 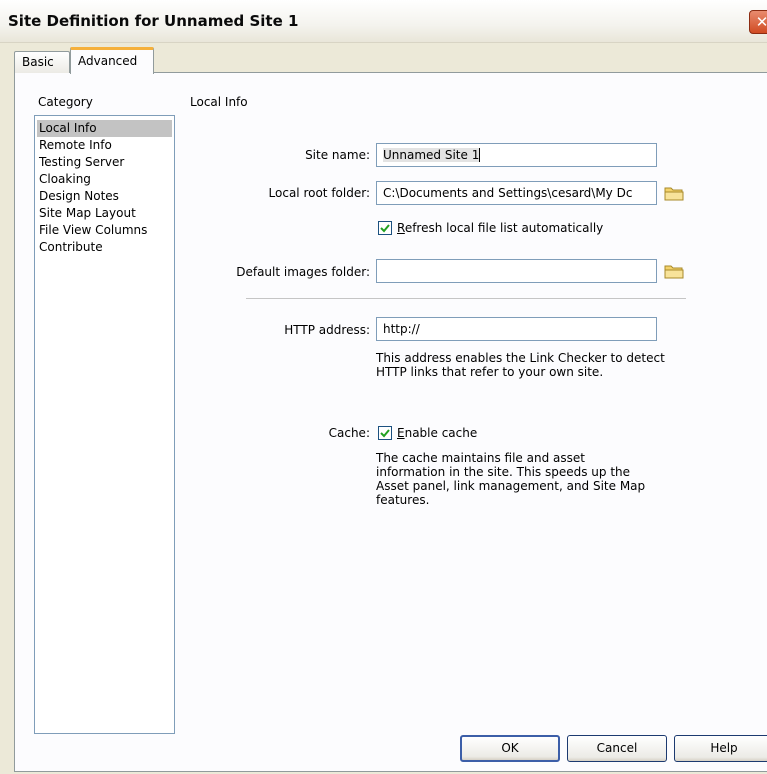 What do you see at coordinates (104, 196) in the screenshot?
I see `category-item-design-notes: Design Notes` at bounding box center [104, 196].